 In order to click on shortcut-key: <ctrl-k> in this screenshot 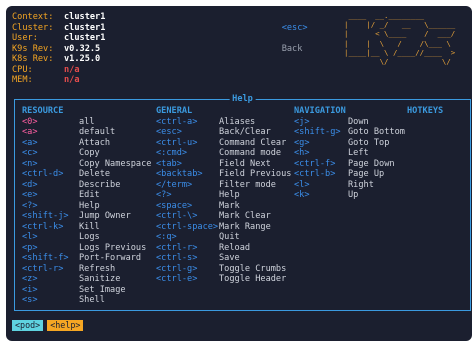, I will do `click(43, 226)`.